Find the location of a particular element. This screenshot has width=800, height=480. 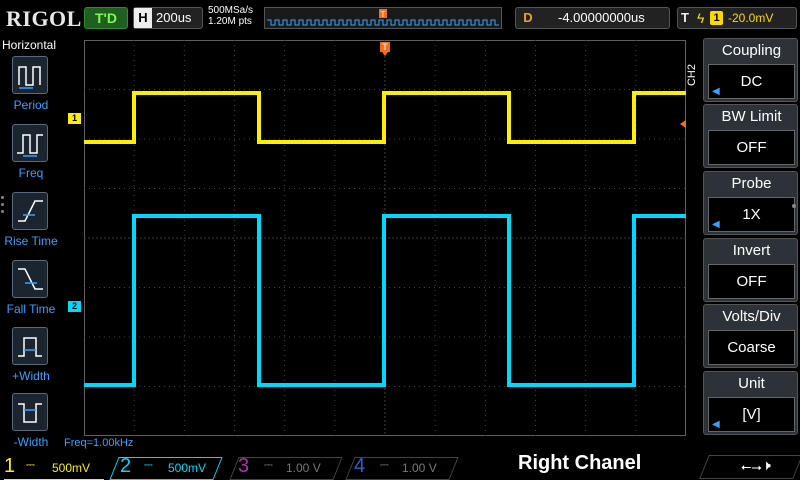

coupling-value: ◀ DC is located at coordinates (751, 81).